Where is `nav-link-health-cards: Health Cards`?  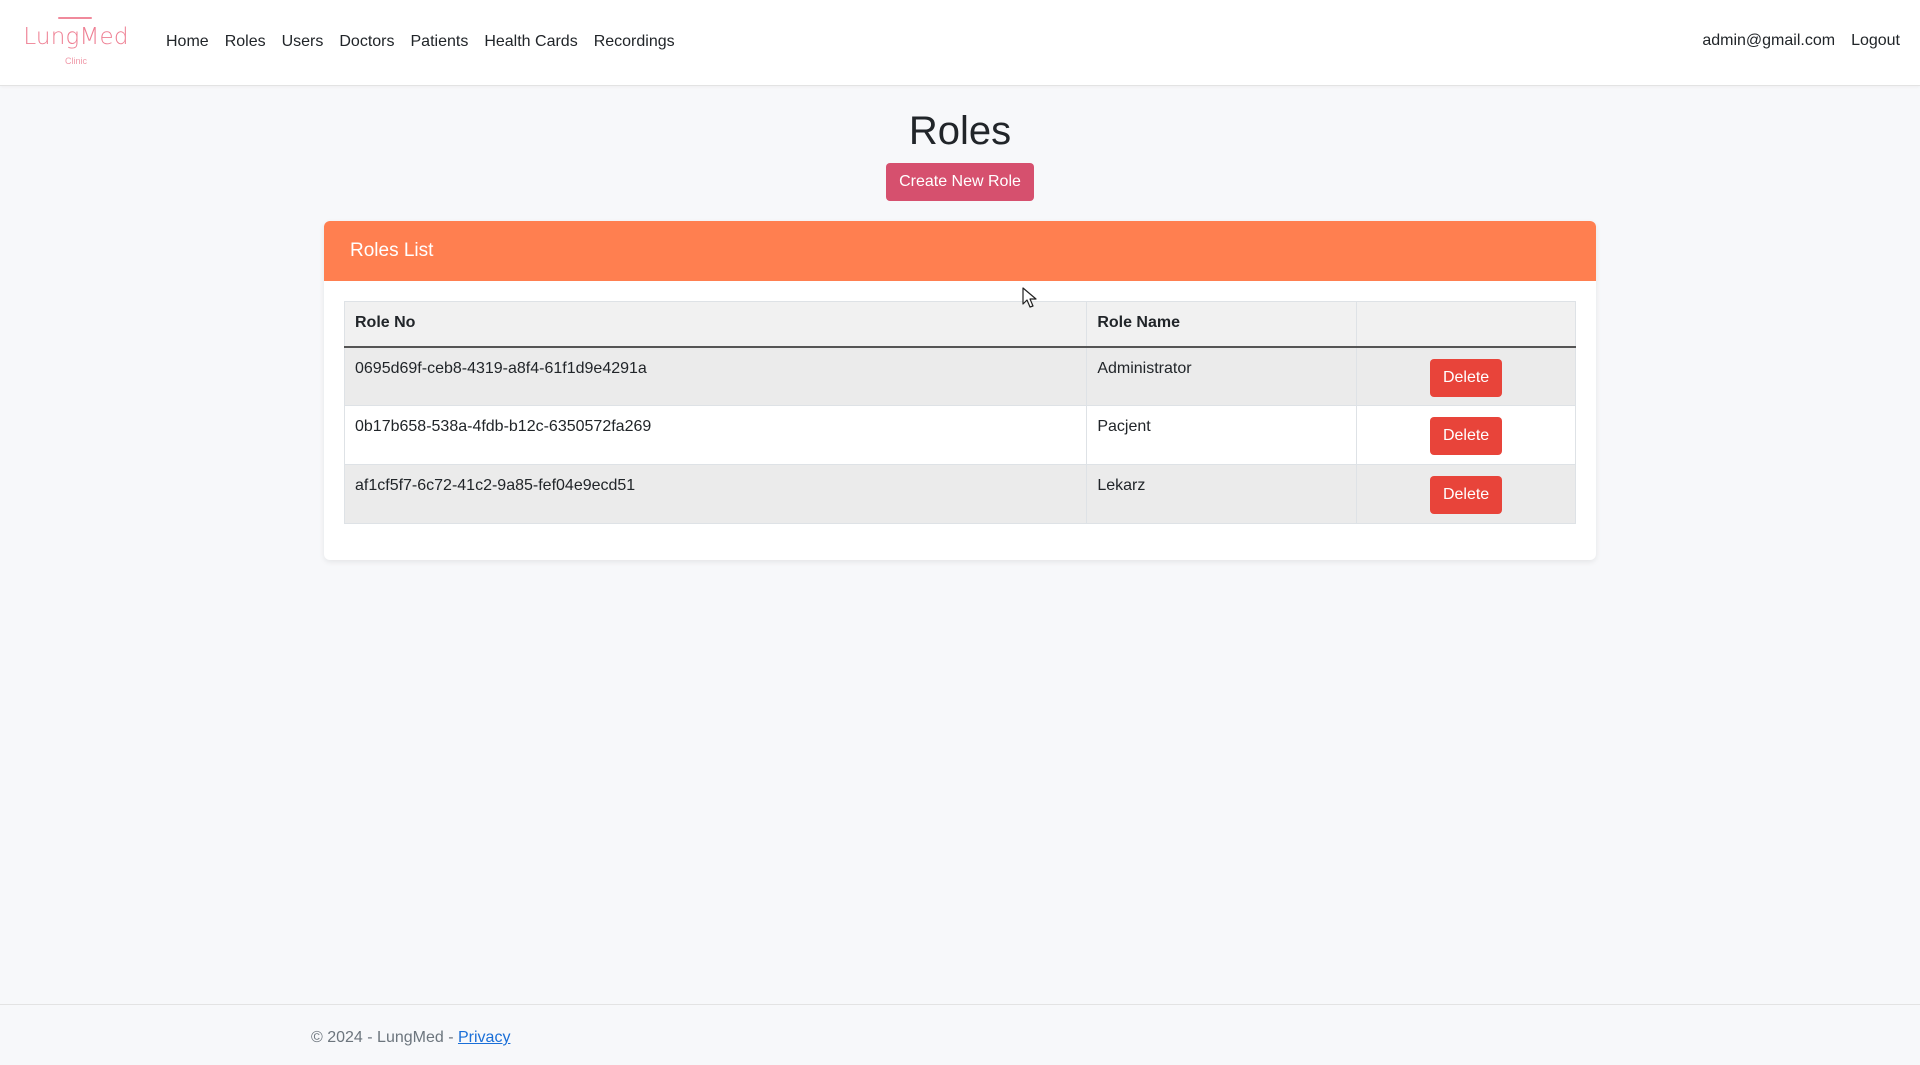 nav-link-health-cards: Health Cards is located at coordinates (530, 42).